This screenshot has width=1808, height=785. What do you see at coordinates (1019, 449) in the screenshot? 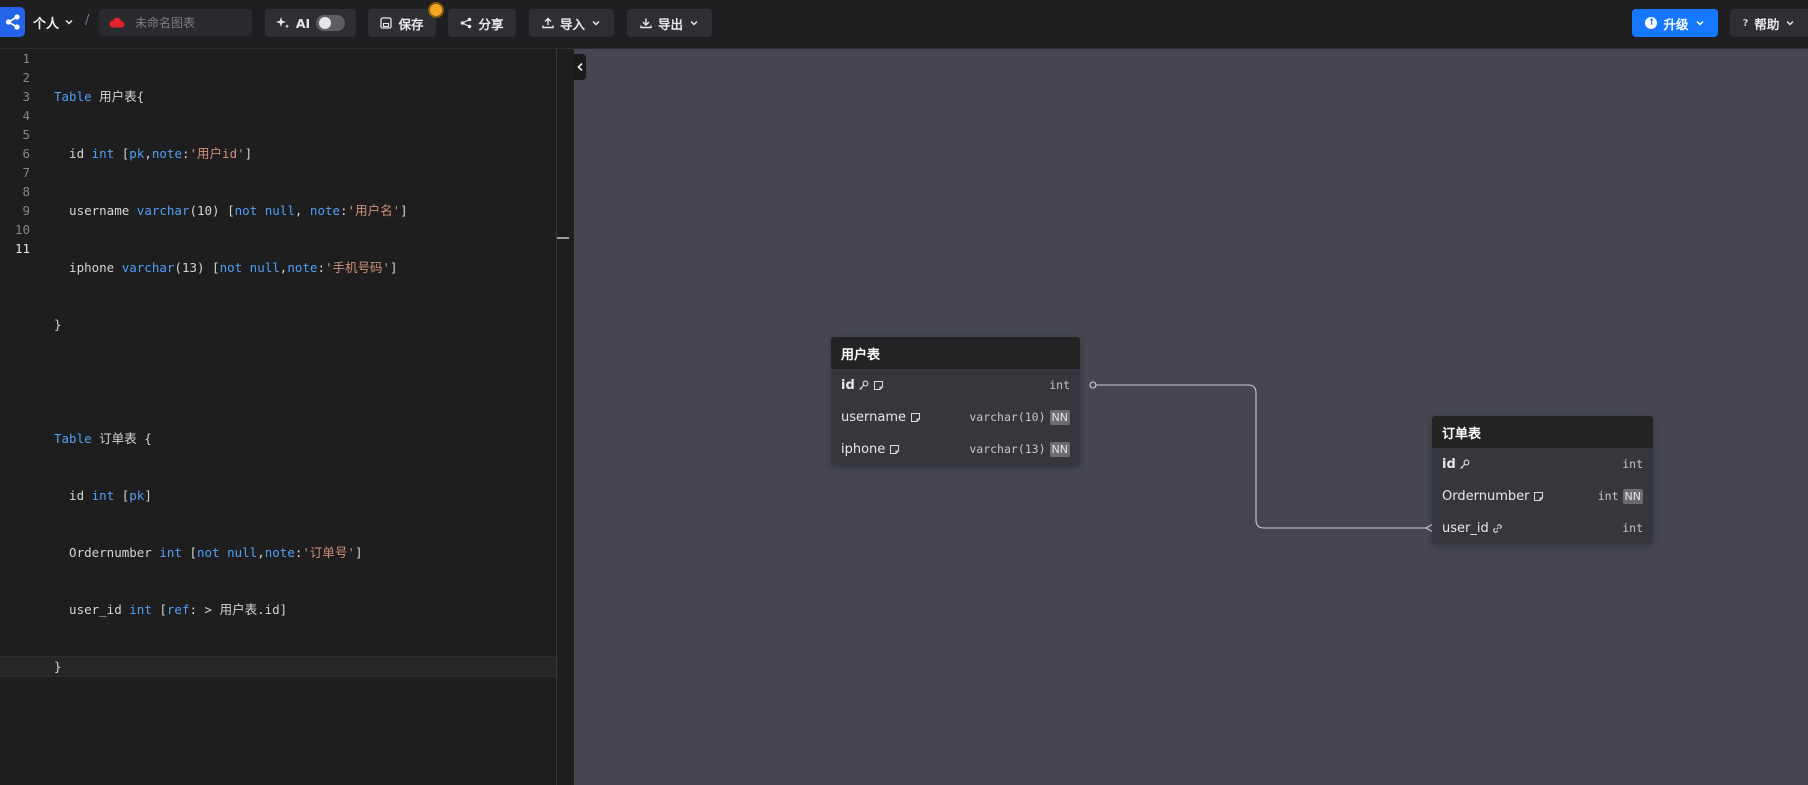
I see `field-type: varchar(13) NN` at bounding box center [1019, 449].